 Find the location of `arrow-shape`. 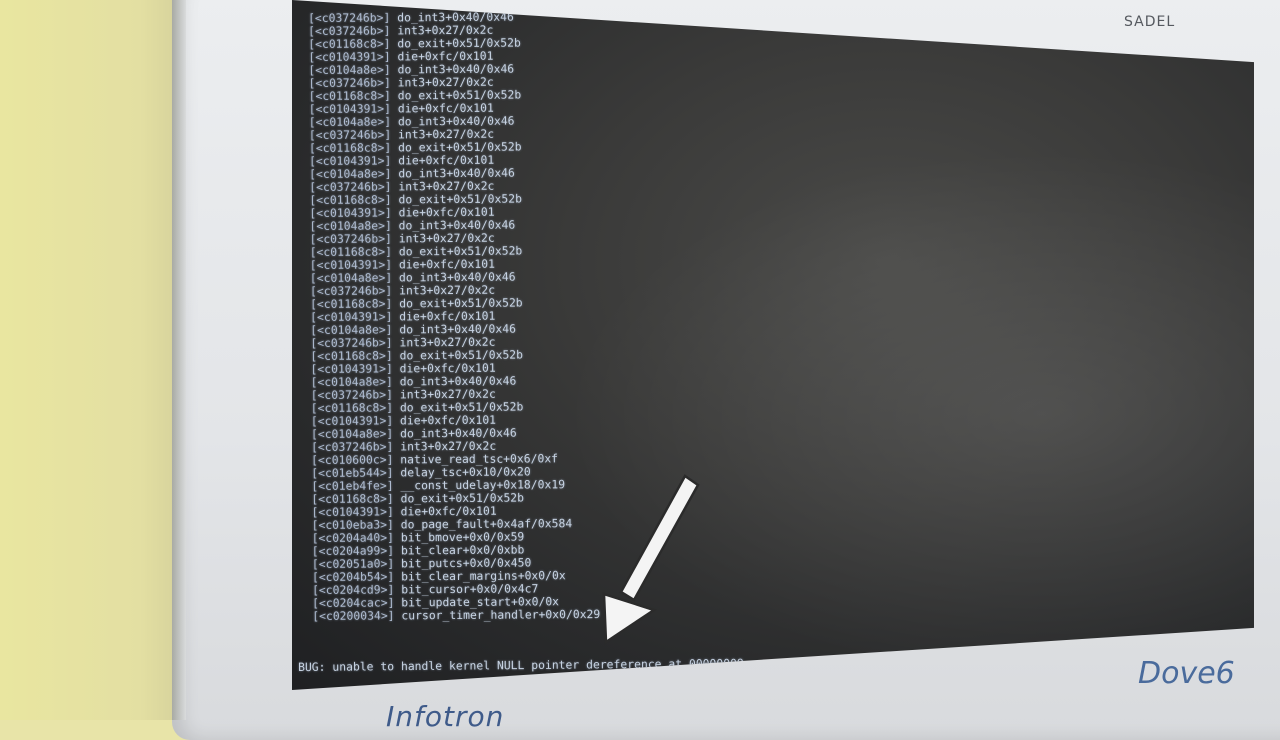

arrow-shape is located at coordinates (651, 559).